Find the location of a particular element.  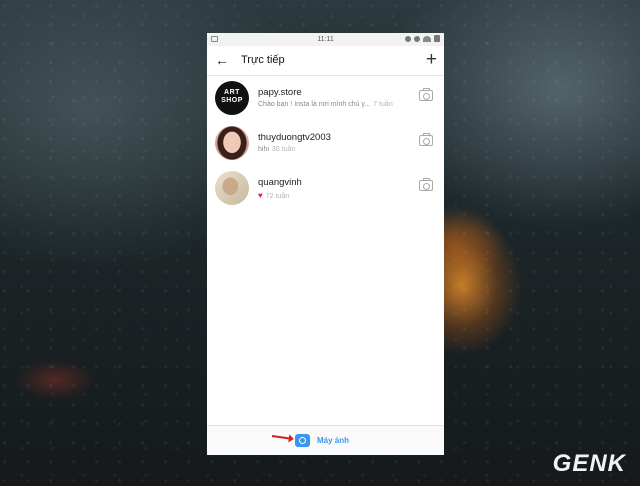

battery-icon is located at coordinates (437, 38).